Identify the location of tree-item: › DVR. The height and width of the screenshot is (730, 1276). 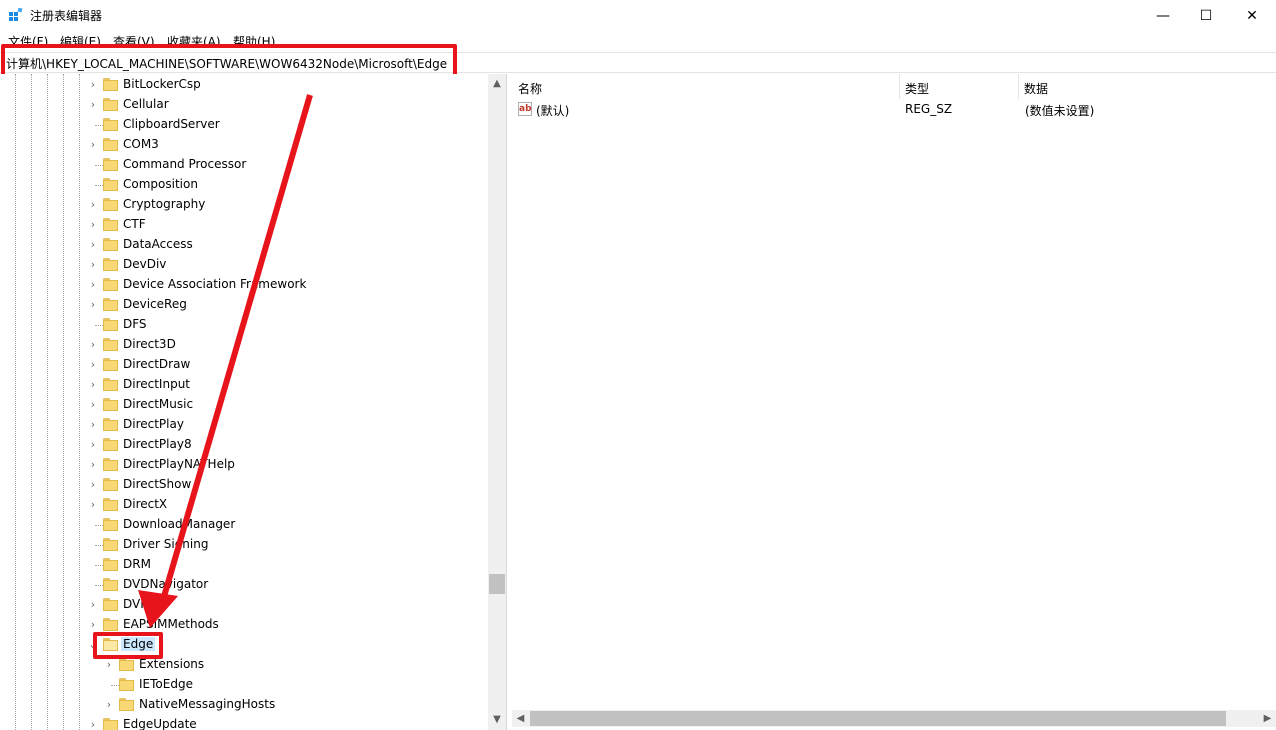
(240, 605).